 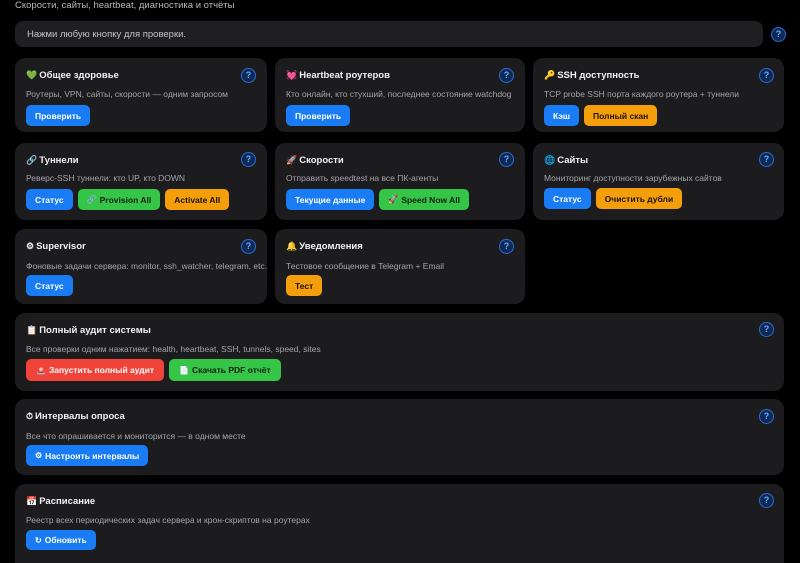 I want to click on bell-icon: 🔔, so click(x=292, y=246).